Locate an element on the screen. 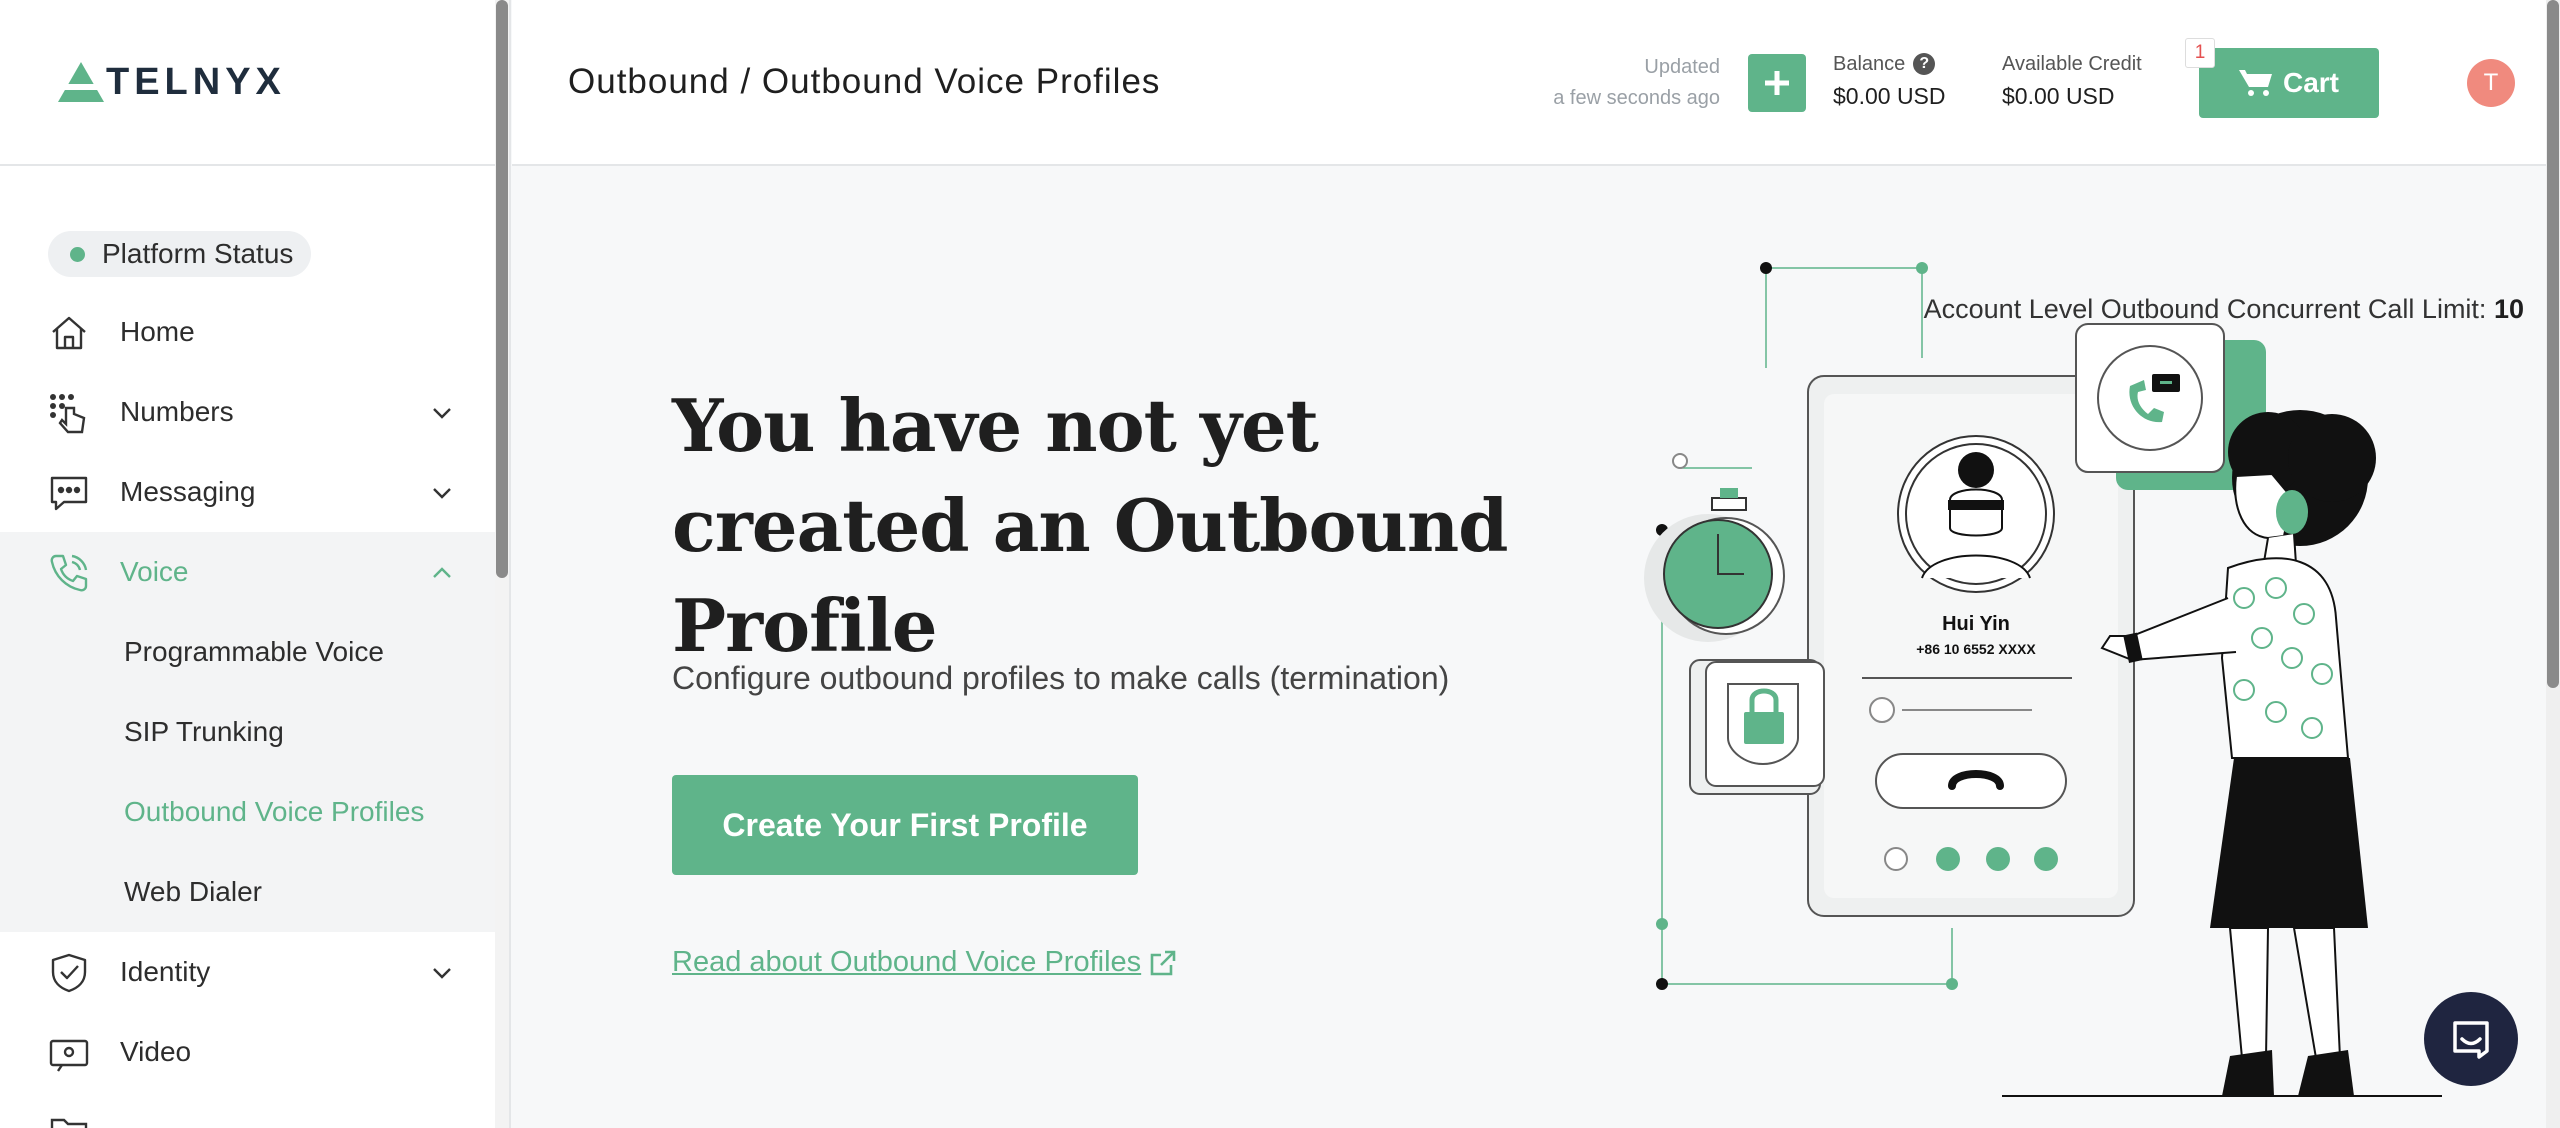 The image size is (2560, 1128). chat-icon is located at coordinates (2471, 1040).